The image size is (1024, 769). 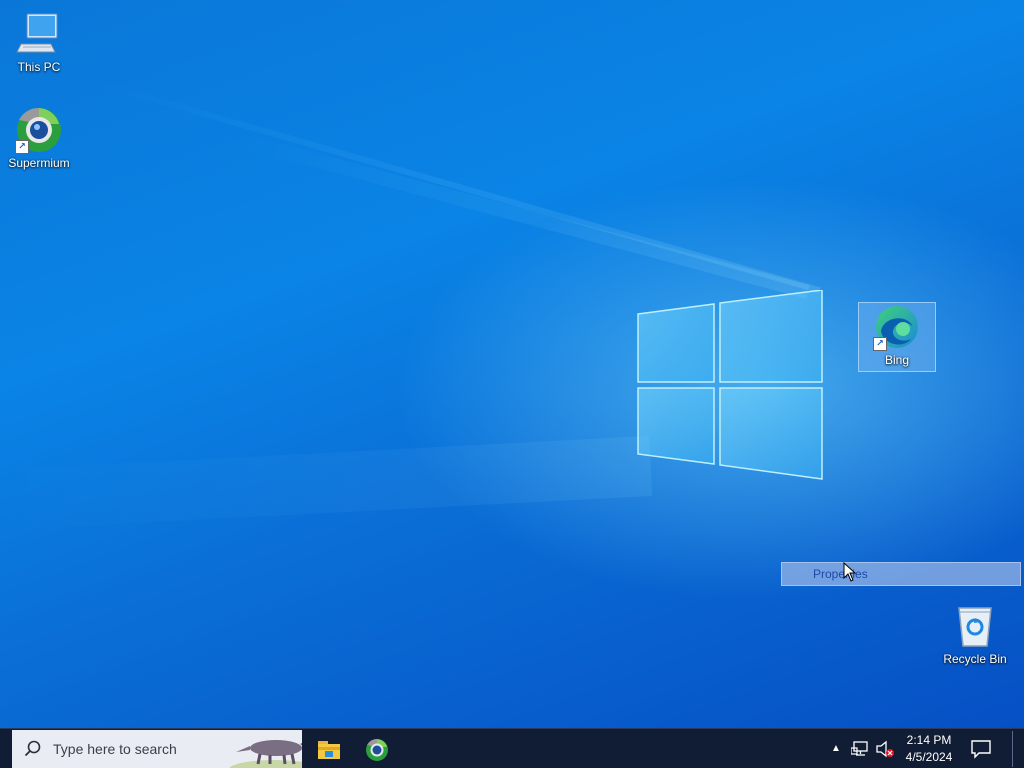 What do you see at coordinates (981, 749) in the screenshot?
I see `action-center-icon` at bounding box center [981, 749].